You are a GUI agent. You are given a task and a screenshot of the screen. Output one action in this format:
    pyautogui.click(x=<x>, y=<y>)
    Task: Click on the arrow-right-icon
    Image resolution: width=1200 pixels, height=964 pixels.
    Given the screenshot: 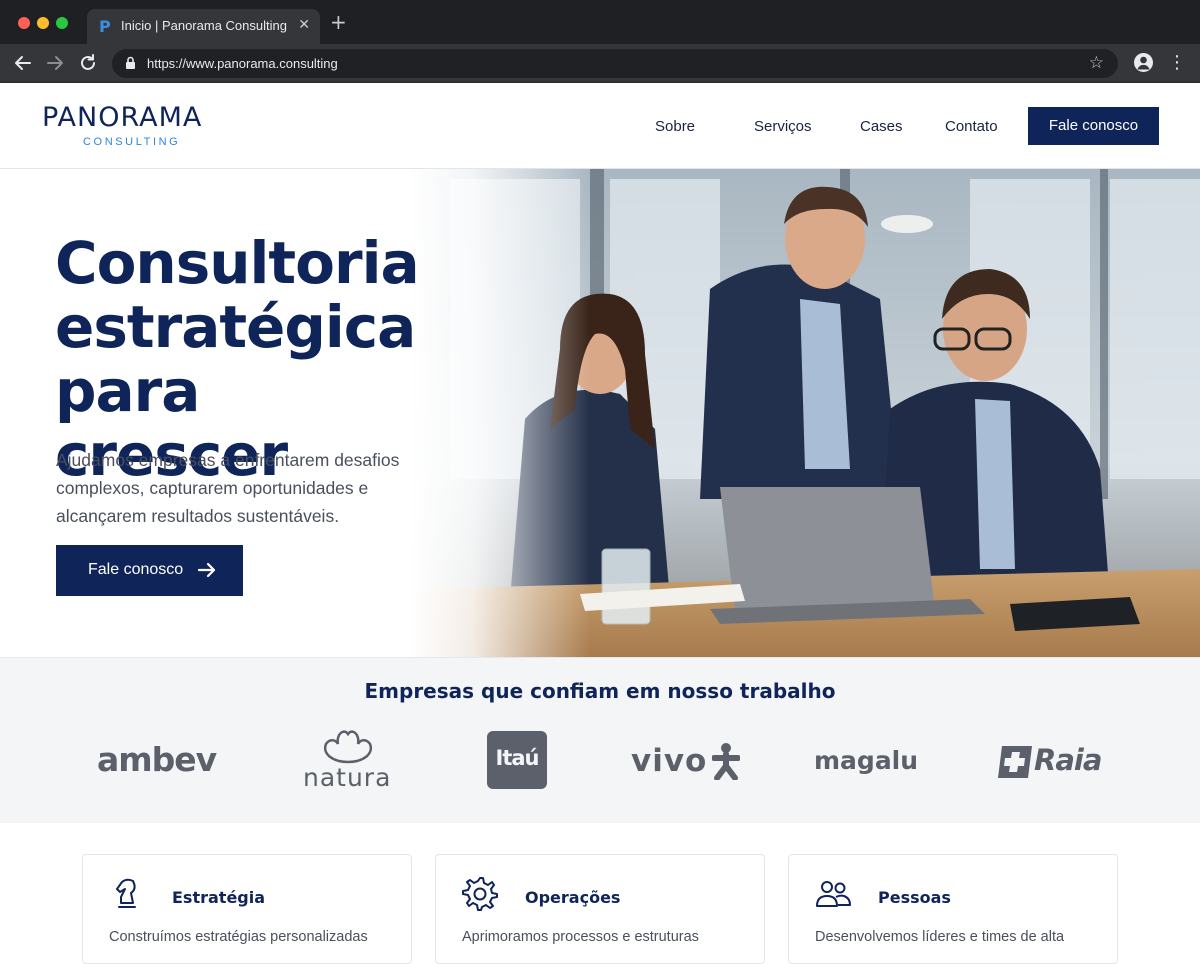 What is the action you would take?
    pyautogui.click(x=207, y=572)
    